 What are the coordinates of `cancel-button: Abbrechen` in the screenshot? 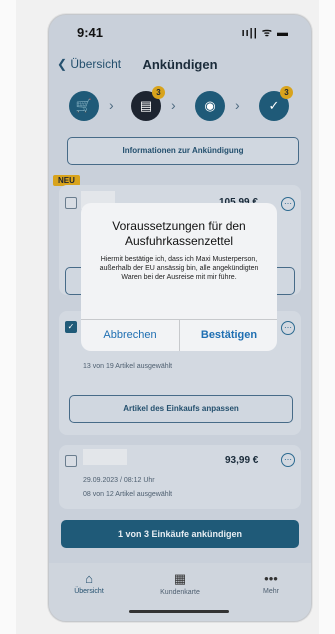 It's located at (130, 335).